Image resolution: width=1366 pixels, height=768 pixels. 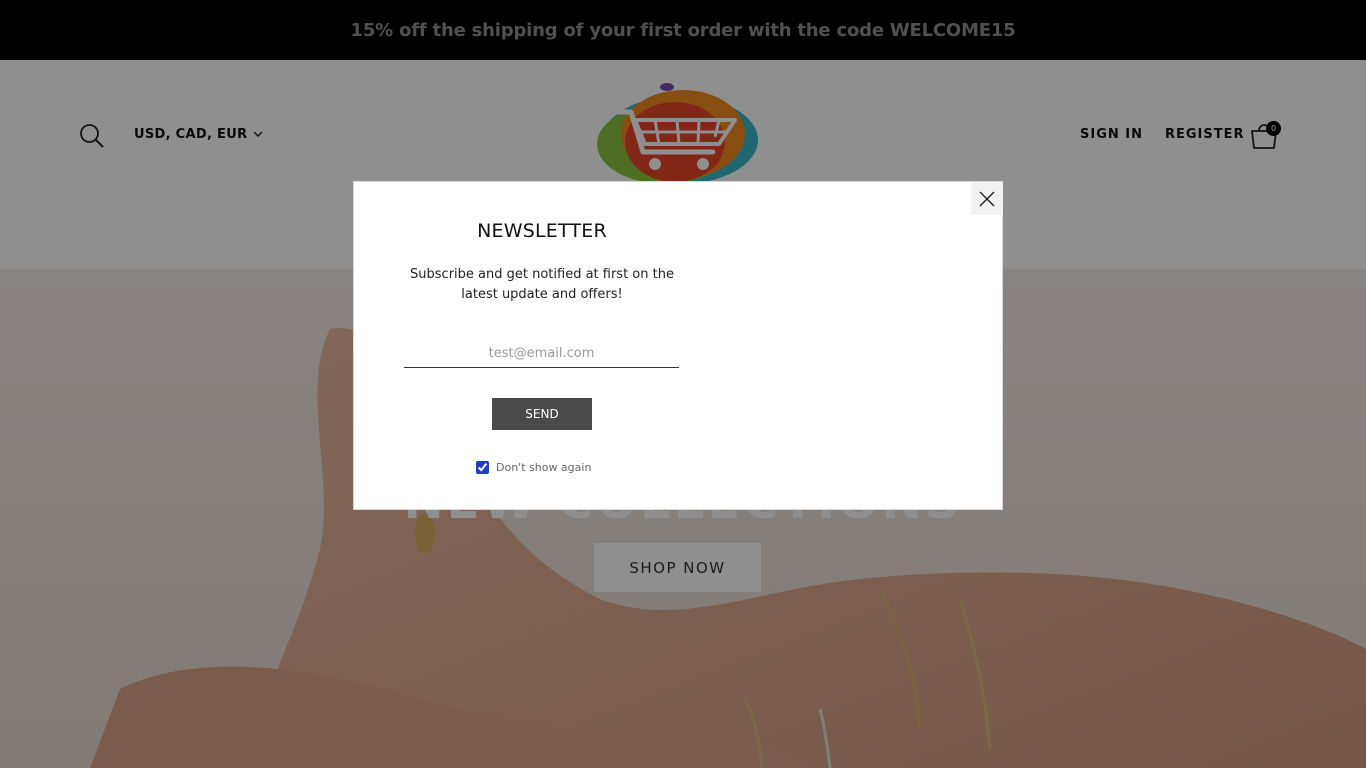 I want to click on close-icon, so click(x=987, y=198).